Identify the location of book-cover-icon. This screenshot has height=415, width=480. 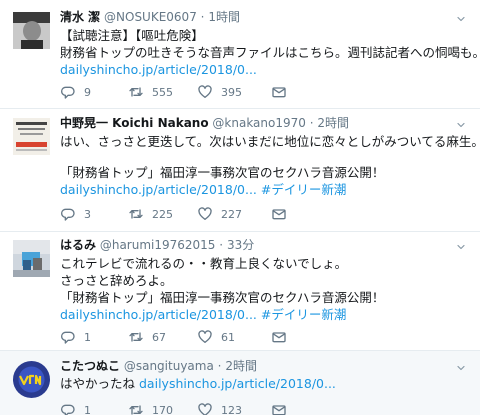
(31, 136).